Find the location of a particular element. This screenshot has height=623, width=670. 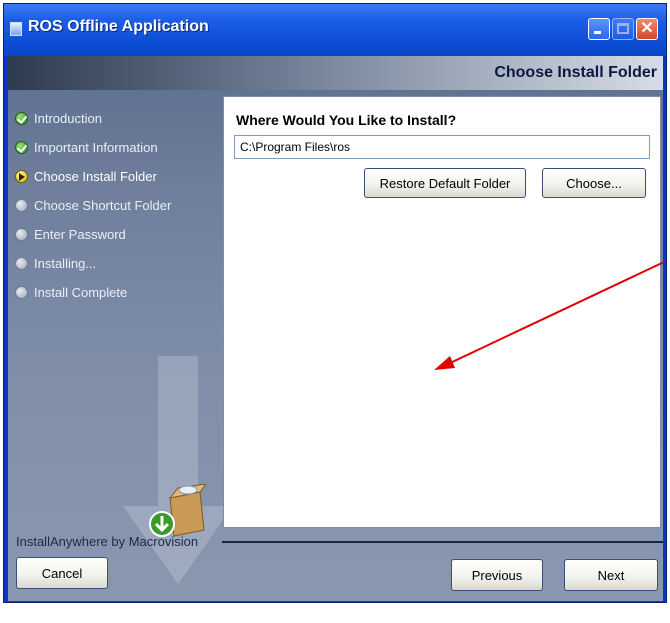

step-header: Choose Install Folder is located at coordinates (335, 73).